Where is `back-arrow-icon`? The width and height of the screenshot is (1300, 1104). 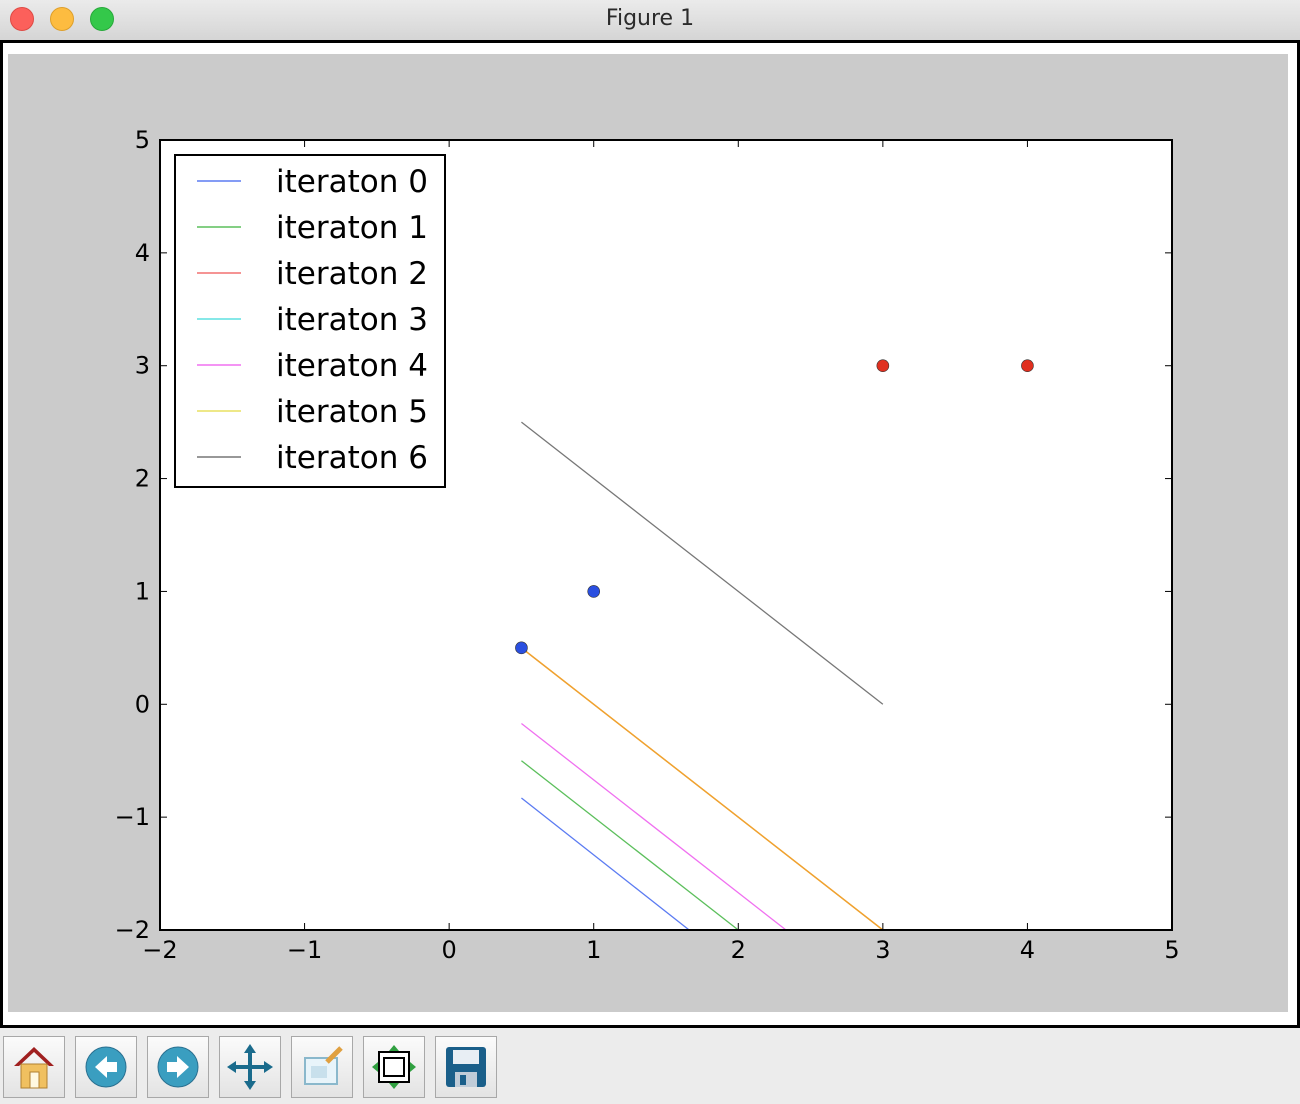
back-arrow-icon is located at coordinates (106, 1067).